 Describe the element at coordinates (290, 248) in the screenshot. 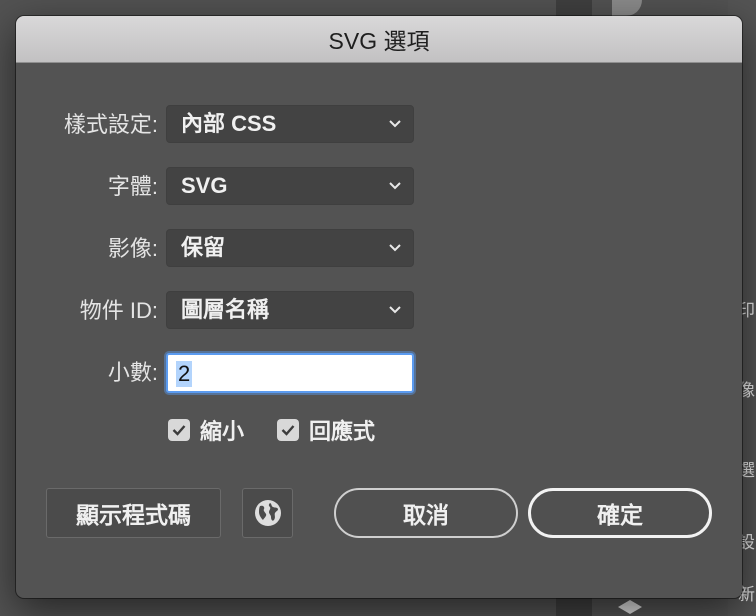

I see `images-select: 保留` at that location.